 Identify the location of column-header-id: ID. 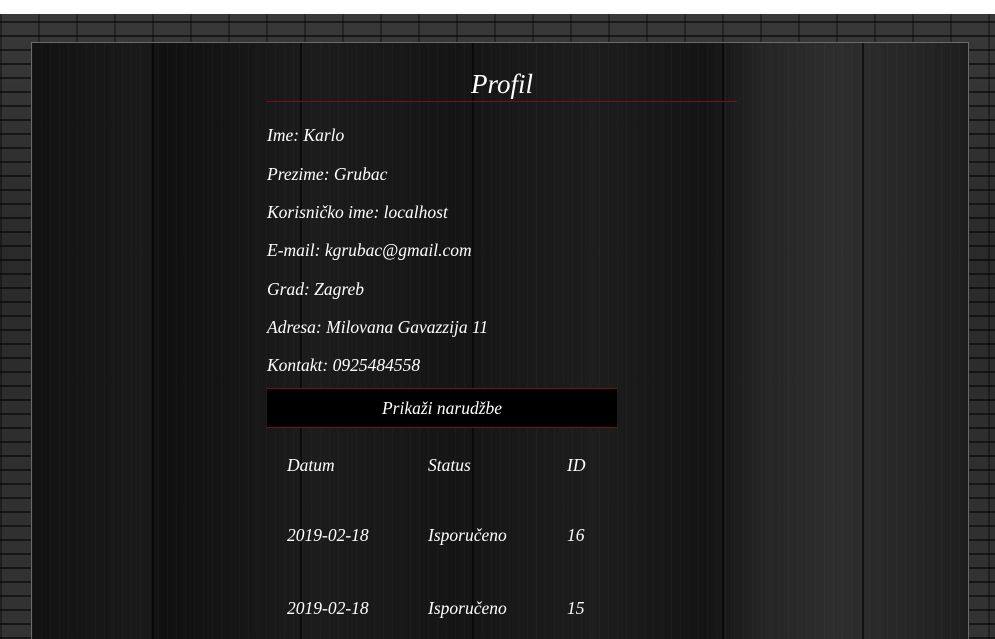
(576, 465).